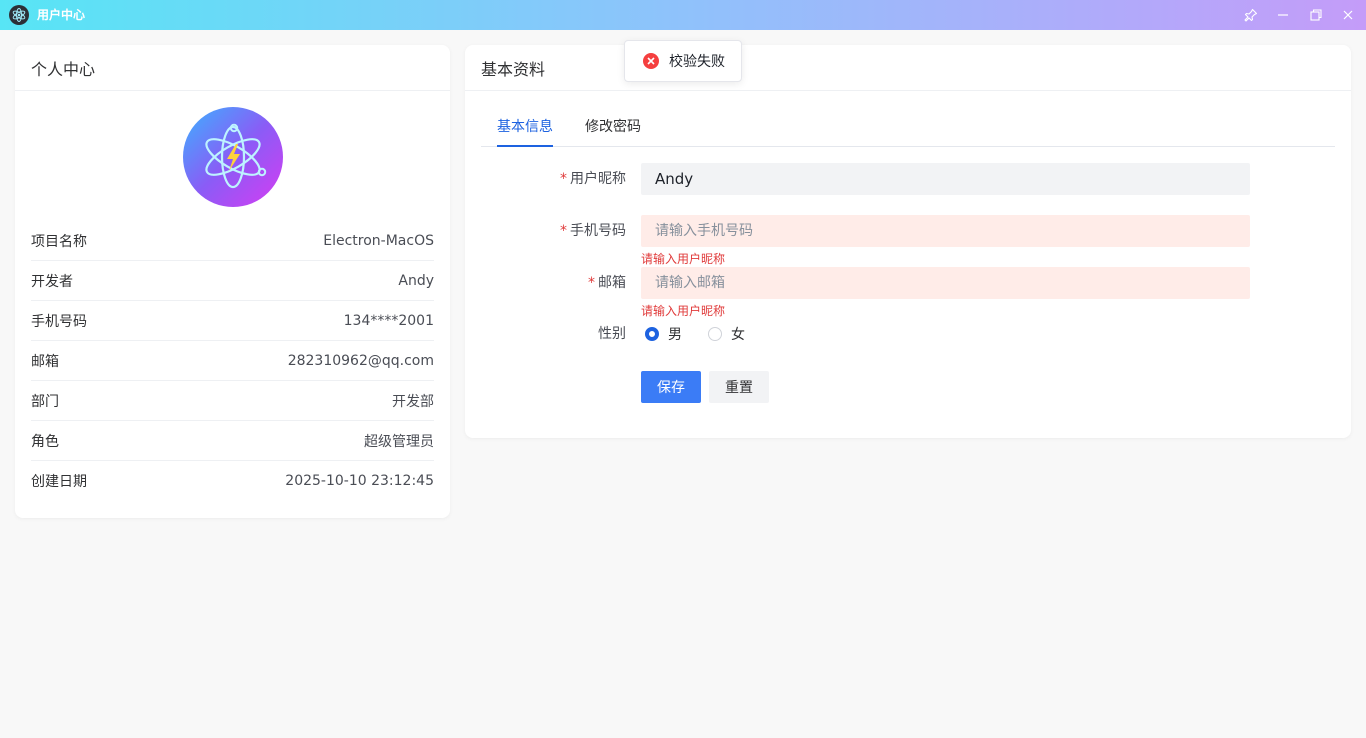  I want to click on gender-radio-group: 男 女, so click(708, 334).